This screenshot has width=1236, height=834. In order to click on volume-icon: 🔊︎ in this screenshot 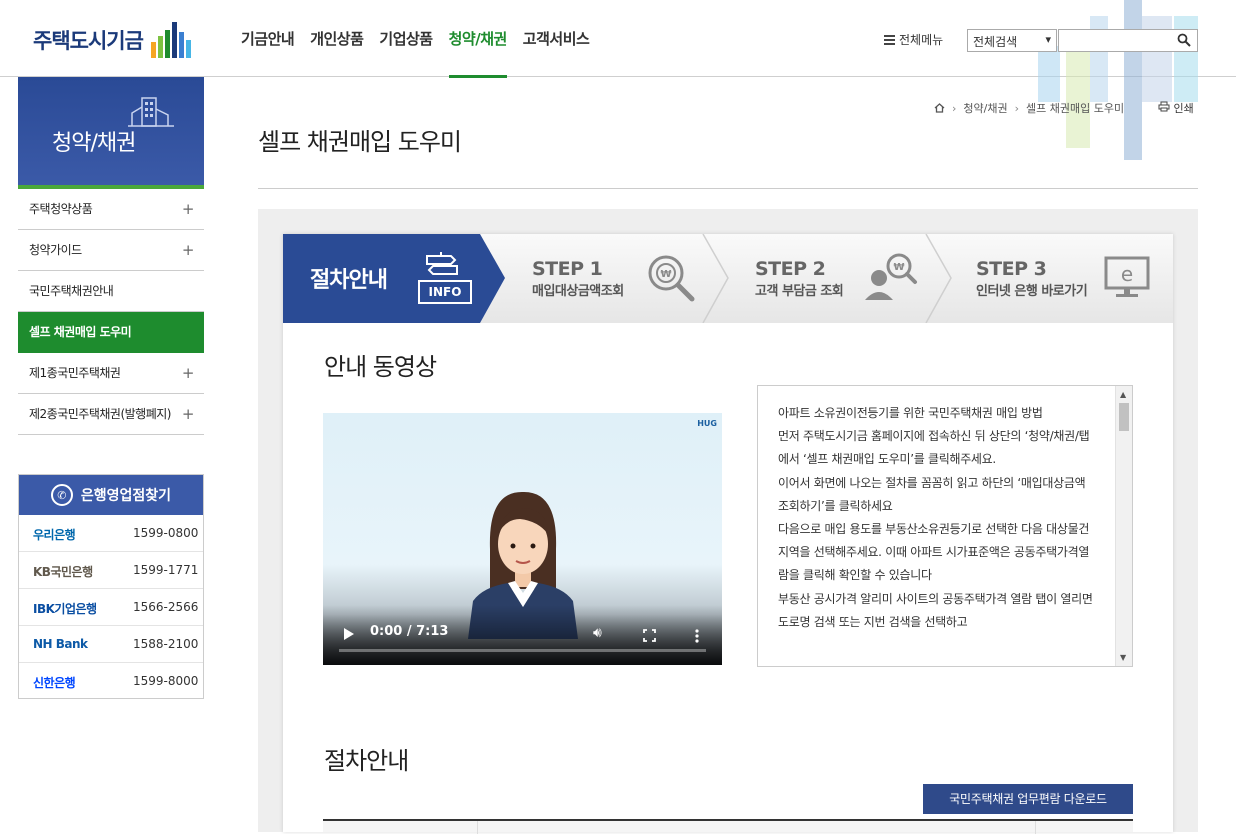, I will do `click(597, 633)`.